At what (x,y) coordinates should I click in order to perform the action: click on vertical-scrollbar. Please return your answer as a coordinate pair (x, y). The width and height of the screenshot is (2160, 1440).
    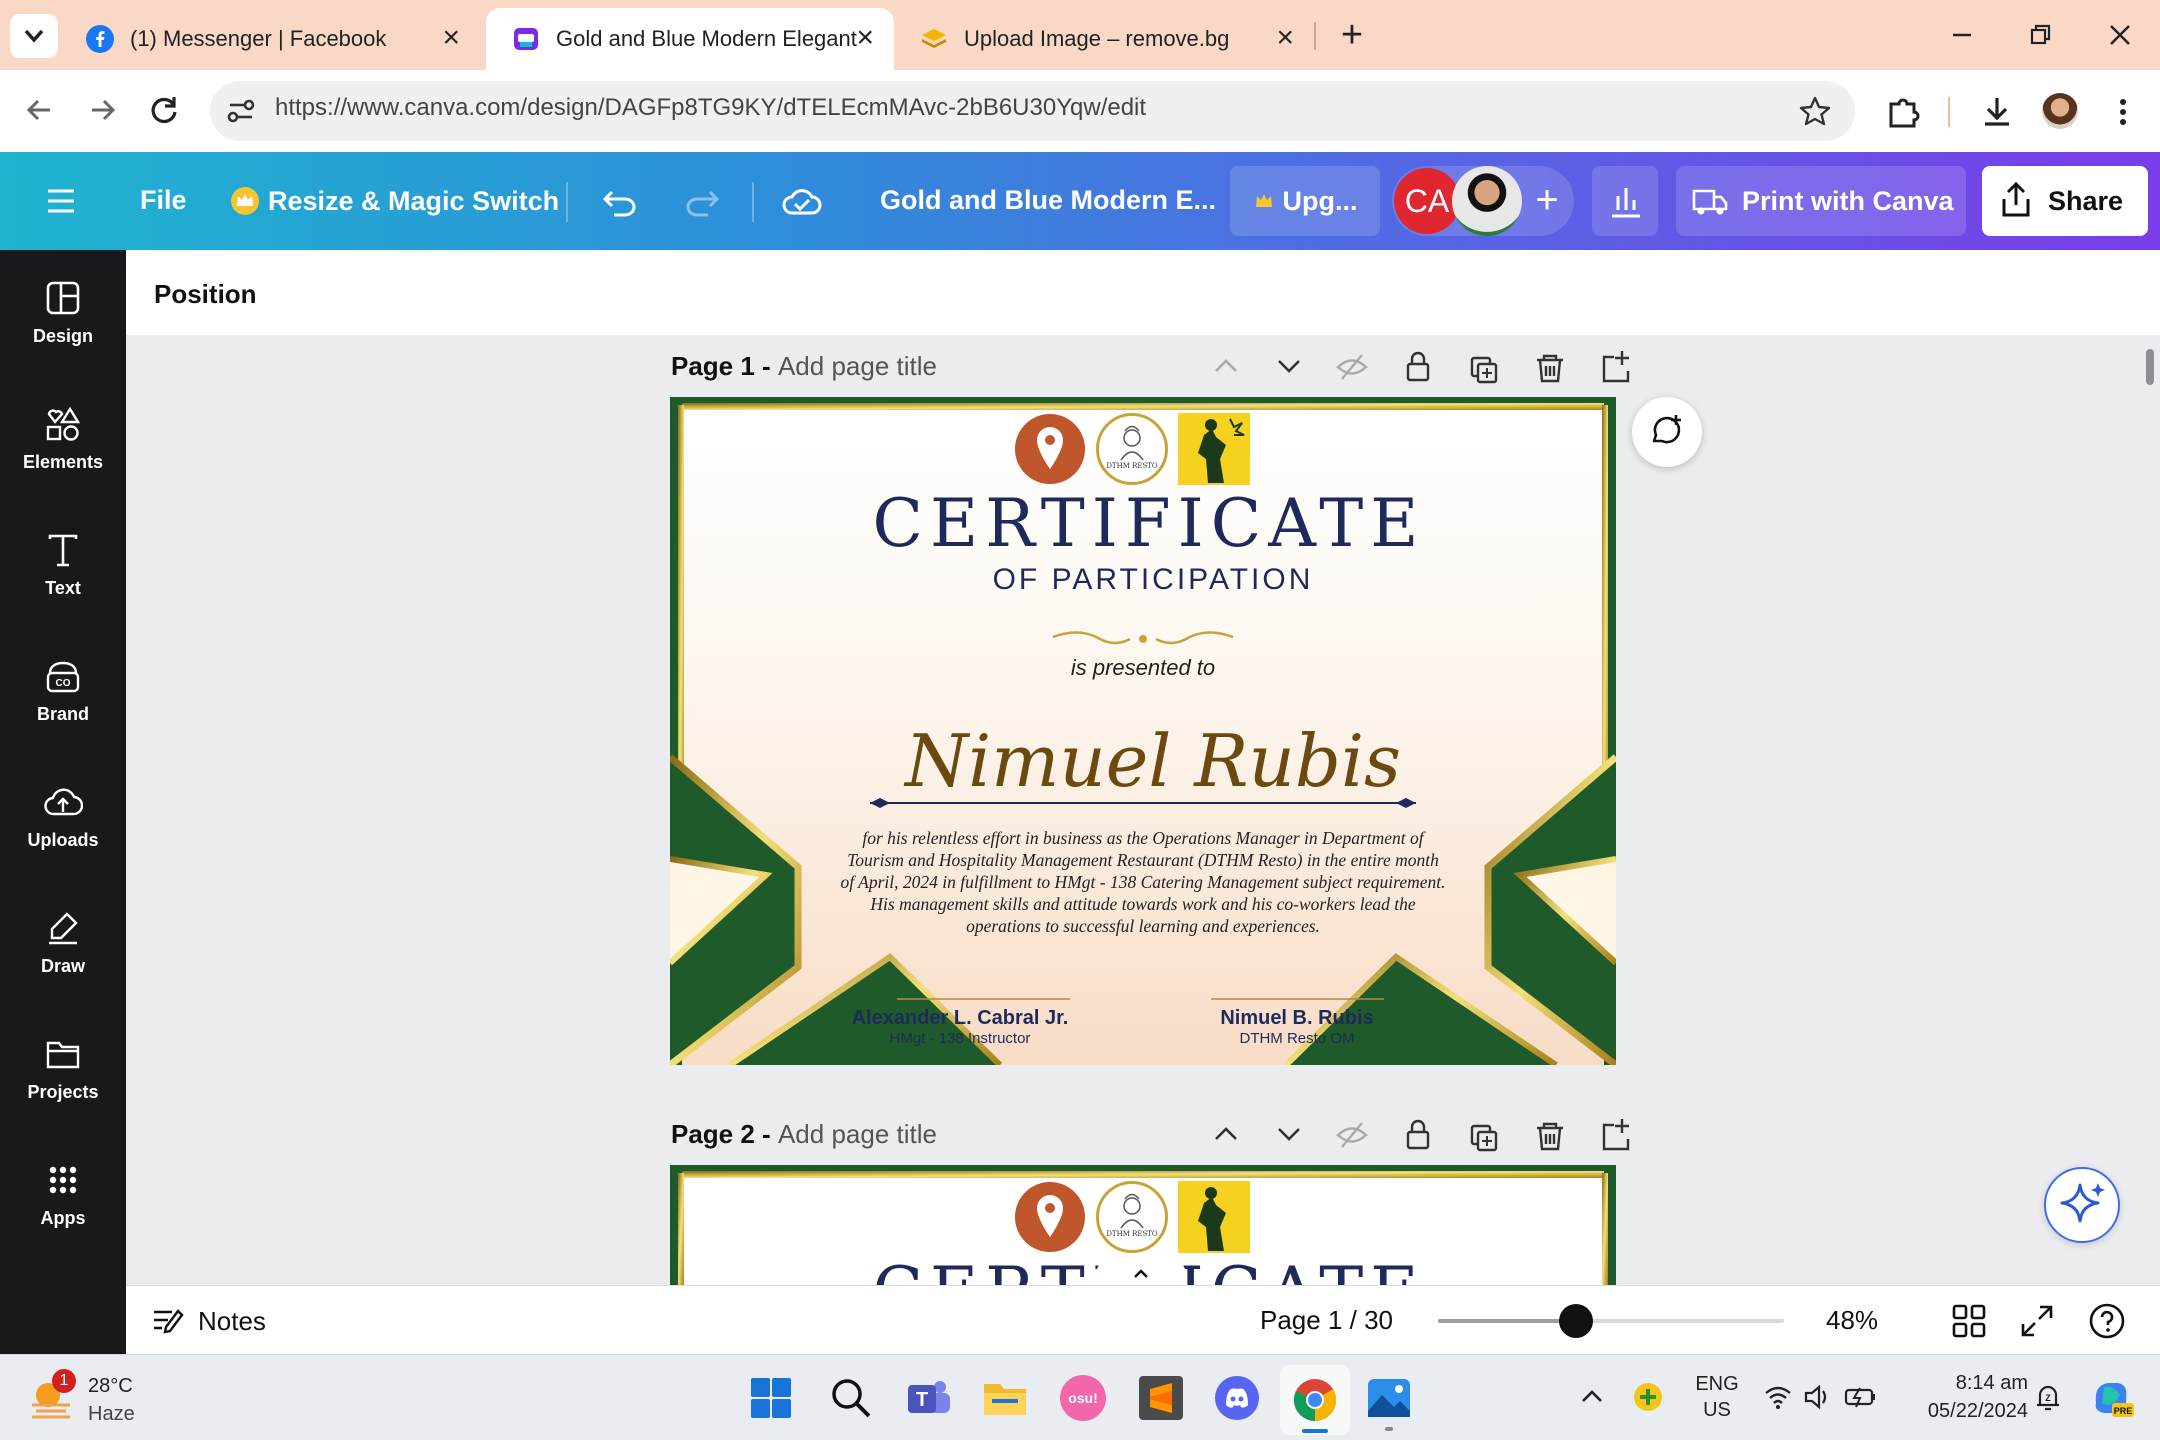
    Looking at the image, I should click on (2150, 367).